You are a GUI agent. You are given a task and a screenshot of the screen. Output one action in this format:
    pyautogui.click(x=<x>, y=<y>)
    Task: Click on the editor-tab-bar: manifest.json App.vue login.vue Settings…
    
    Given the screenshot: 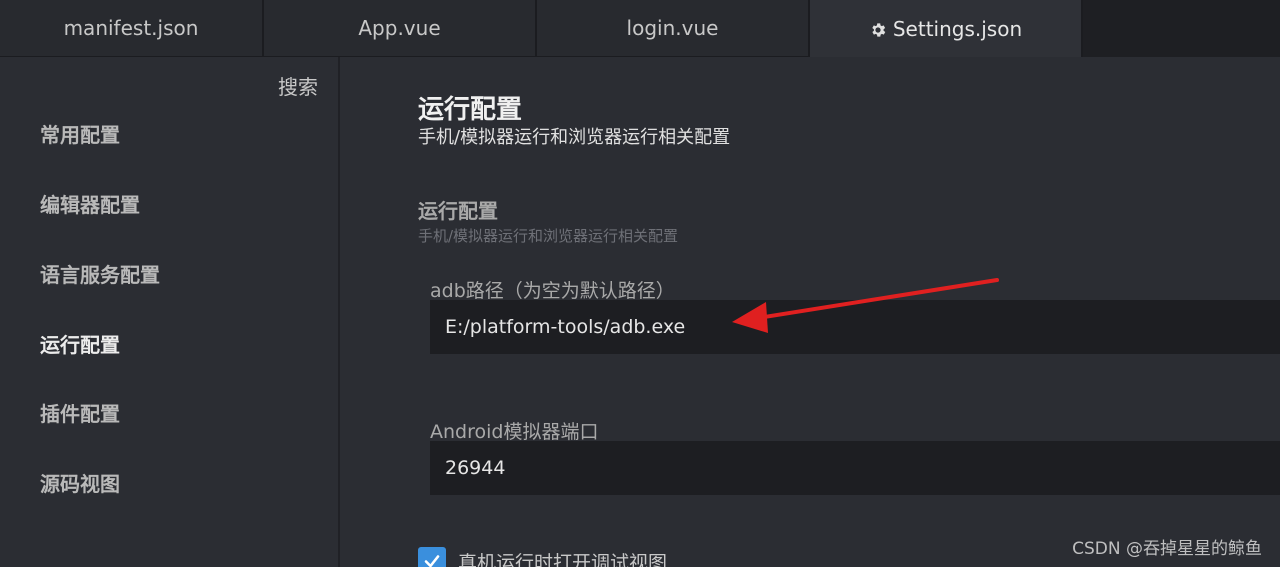 What is the action you would take?
    pyautogui.click(x=640, y=28)
    